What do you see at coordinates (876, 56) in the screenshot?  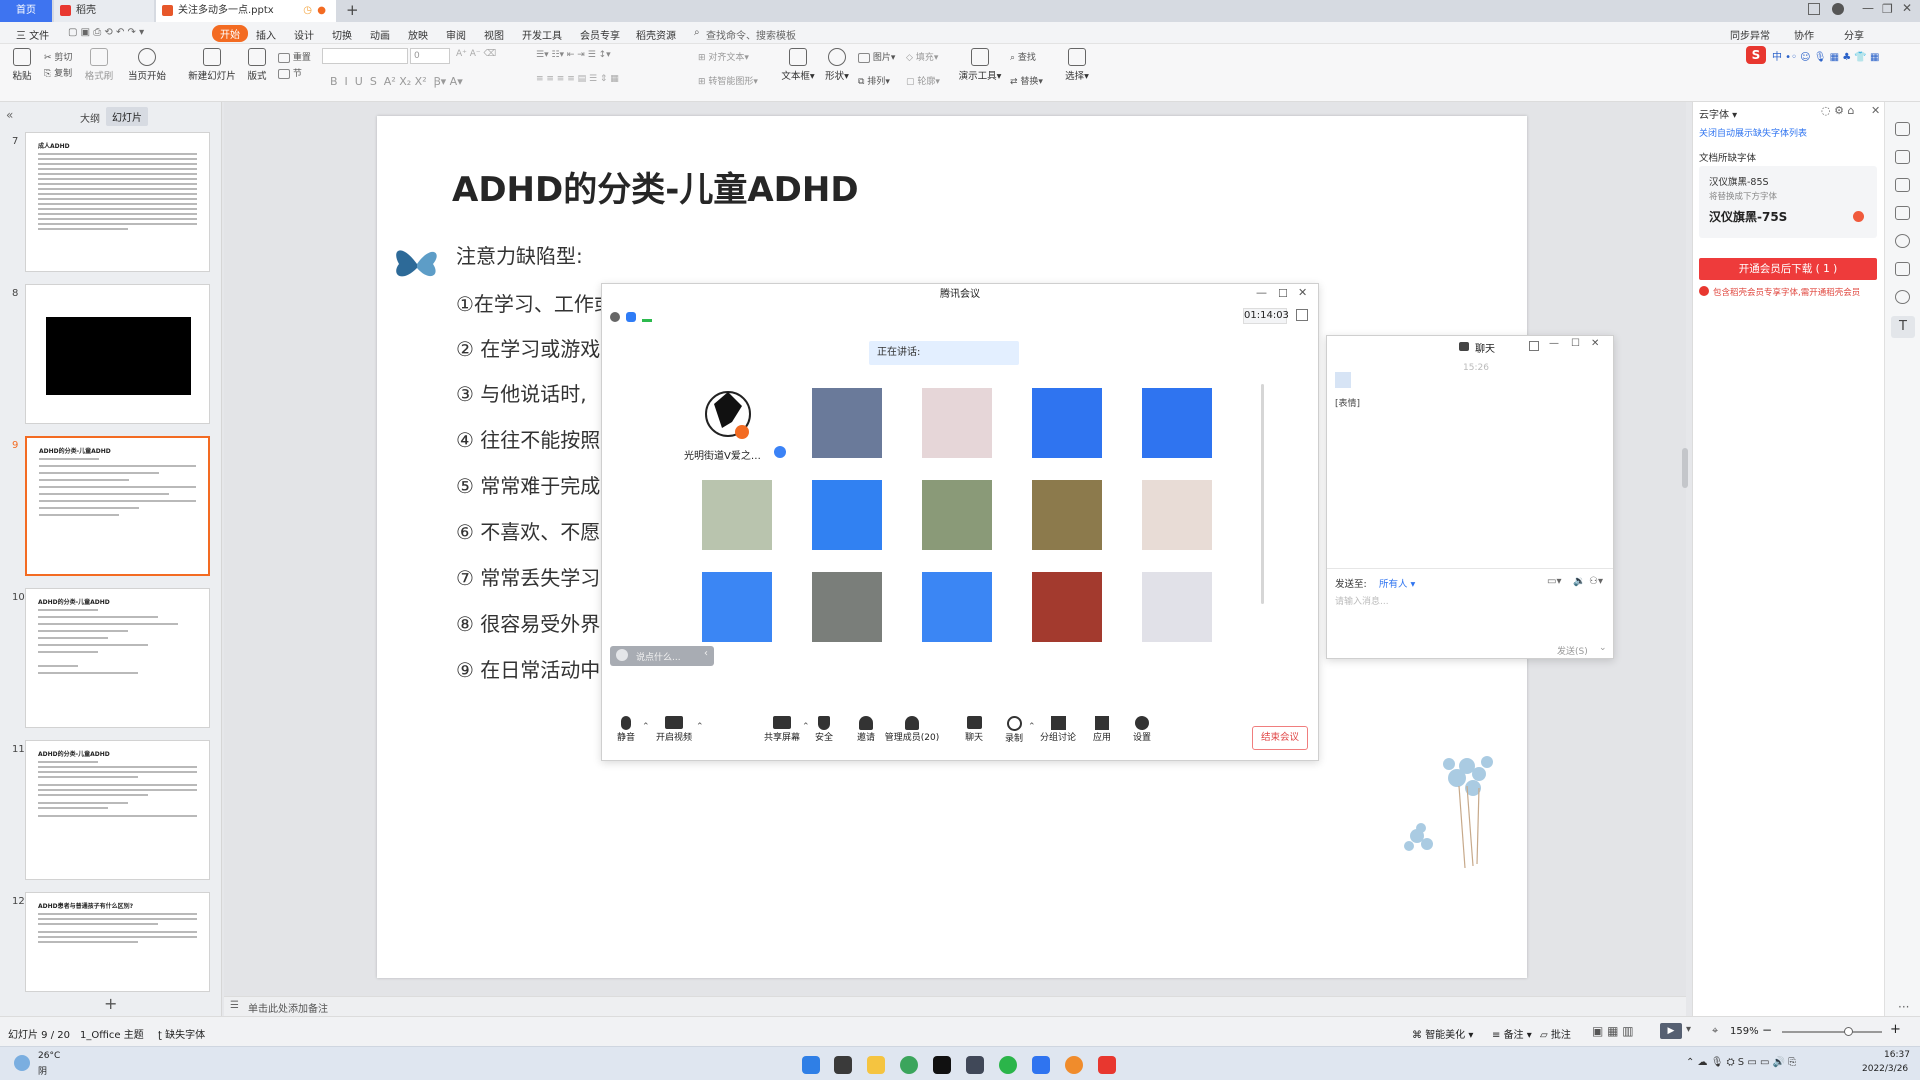 I see `picture-button: 图片▾` at bounding box center [876, 56].